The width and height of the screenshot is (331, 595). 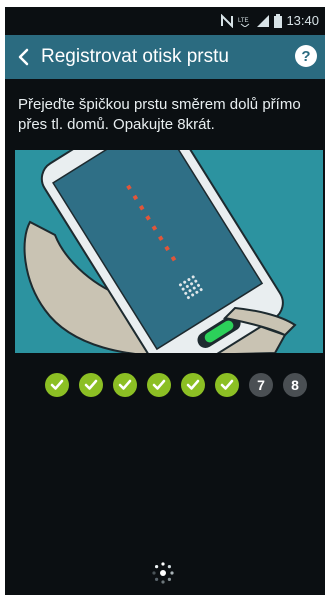 I want to click on help-icon: ?, so click(x=306, y=56).